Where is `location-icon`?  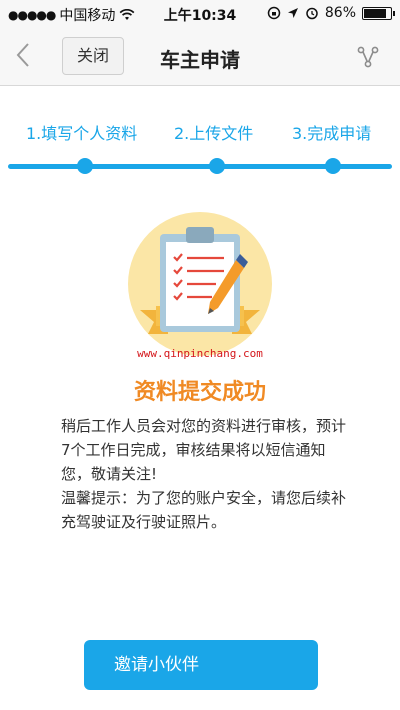 location-icon is located at coordinates (292, 13).